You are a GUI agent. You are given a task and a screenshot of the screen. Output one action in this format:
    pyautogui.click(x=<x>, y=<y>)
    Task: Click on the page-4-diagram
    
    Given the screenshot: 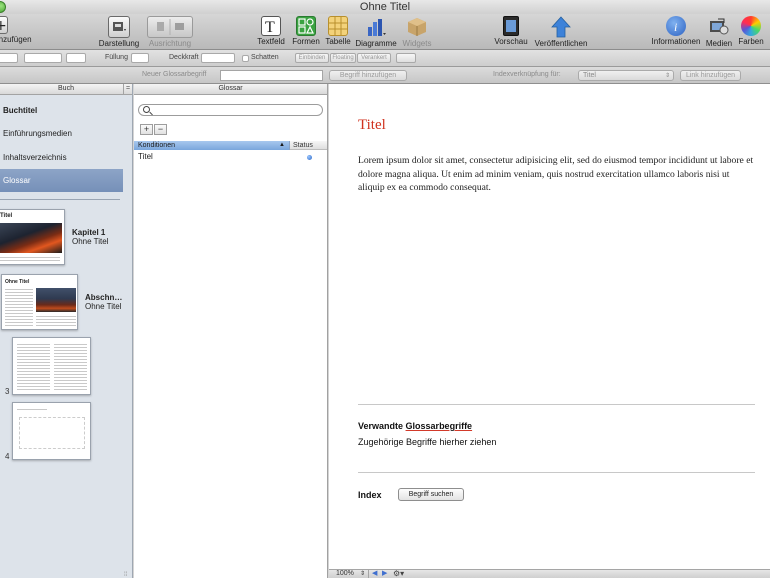 What is the action you would take?
    pyautogui.click(x=52, y=433)
    